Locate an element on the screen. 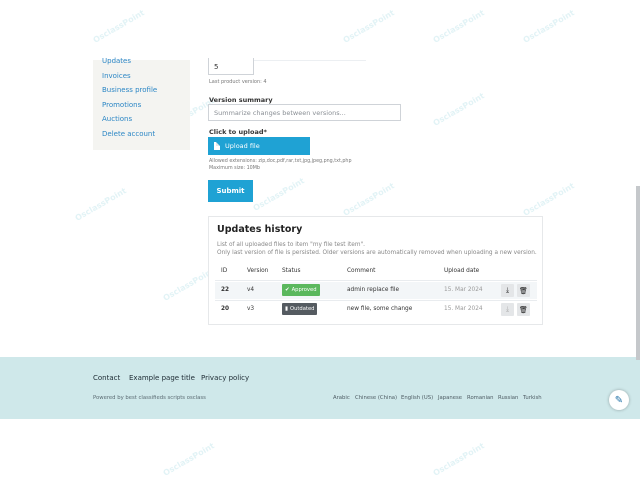 The height and width of the screenshot is (480, 640). language-turkish: Turkish is located at coordinates (532, 398).